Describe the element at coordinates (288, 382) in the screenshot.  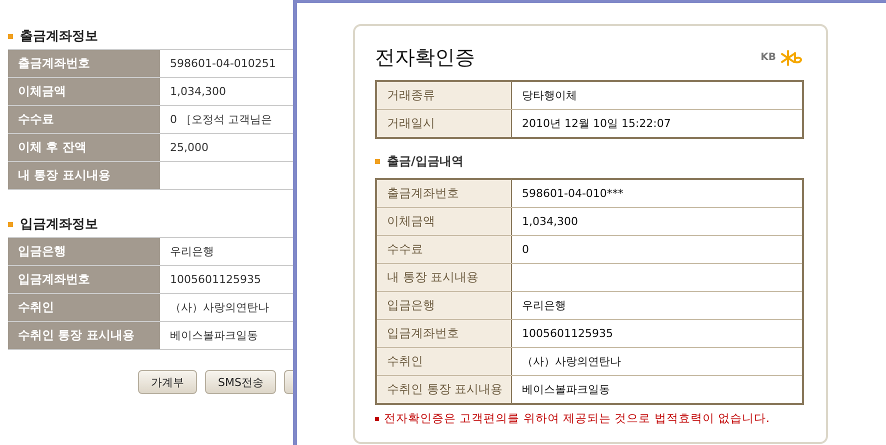
I see `partial-button` at that location.